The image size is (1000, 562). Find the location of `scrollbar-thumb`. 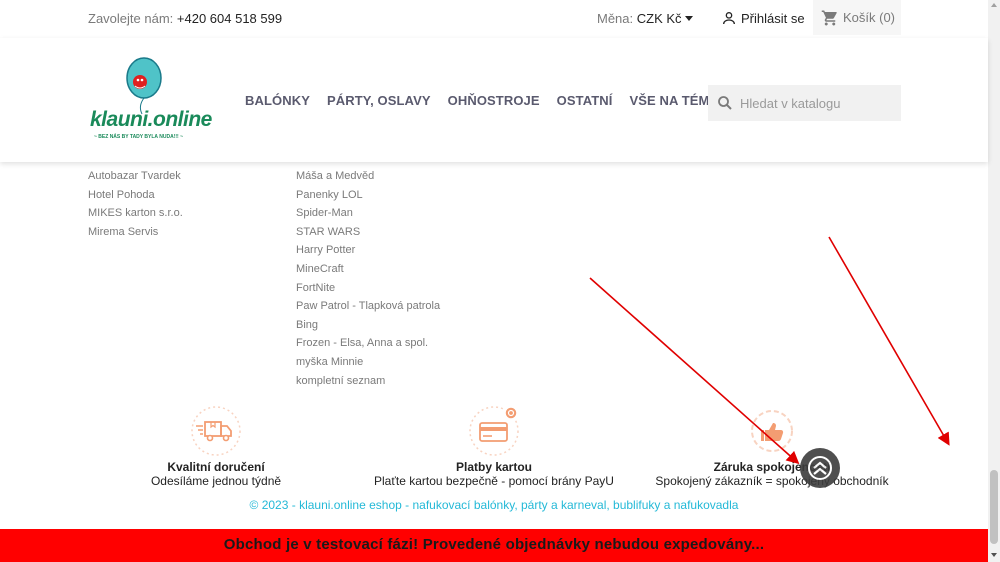

scrollbar-thumb is located at coordinates (994, 507).